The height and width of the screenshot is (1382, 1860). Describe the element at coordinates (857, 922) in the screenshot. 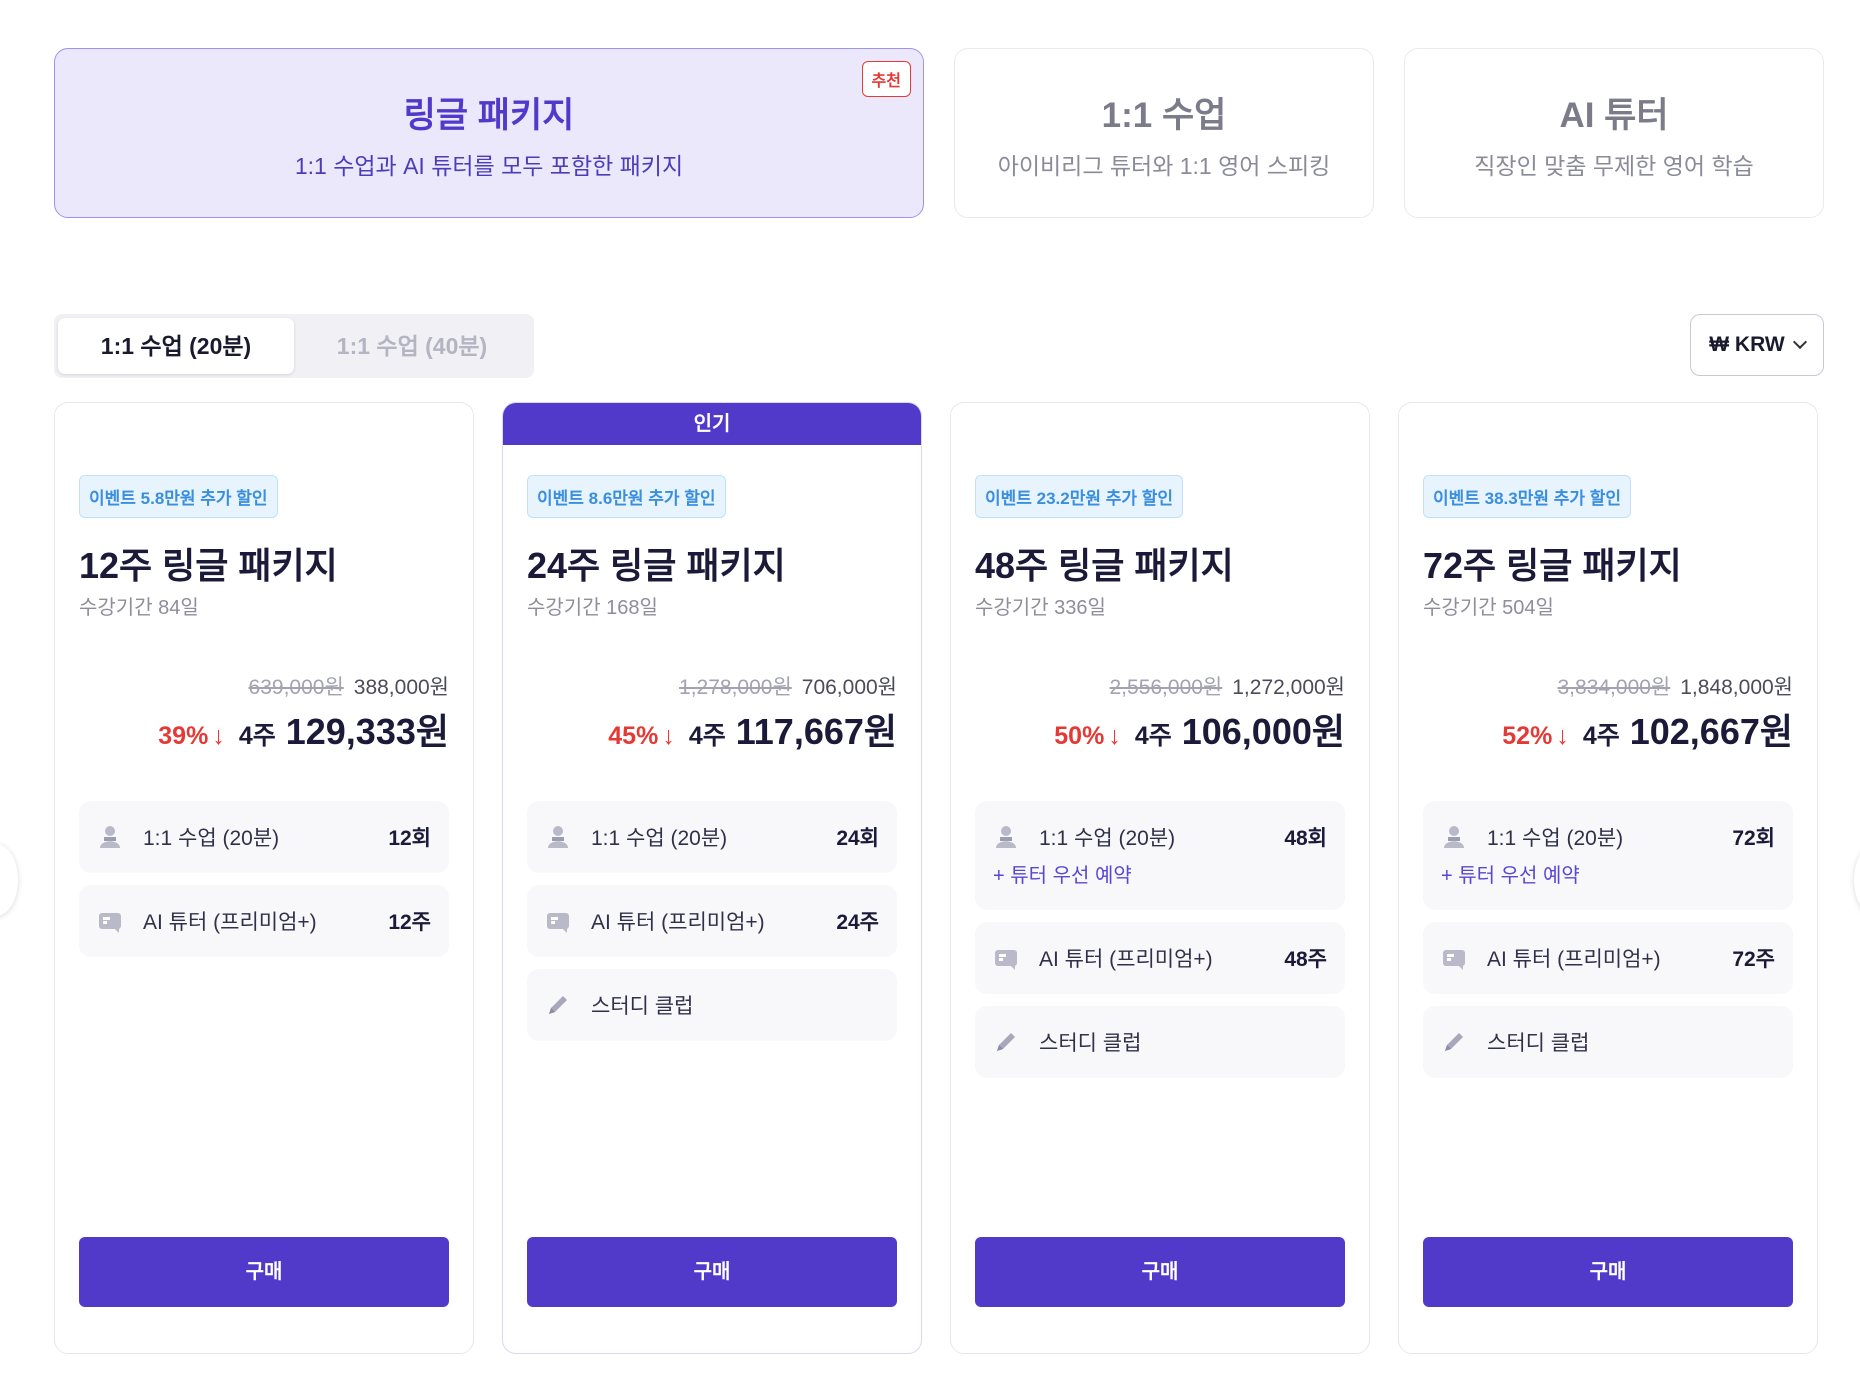

I see `feature-count: 24주` at that location.